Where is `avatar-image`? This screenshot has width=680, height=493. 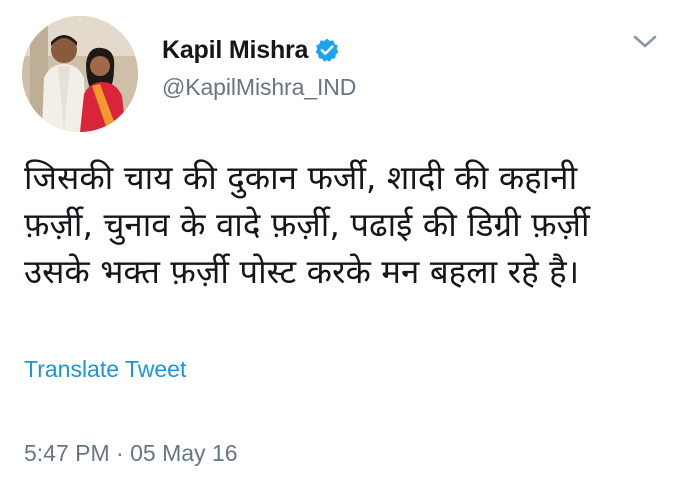 avatar-image is located at coordinates (80, 74).